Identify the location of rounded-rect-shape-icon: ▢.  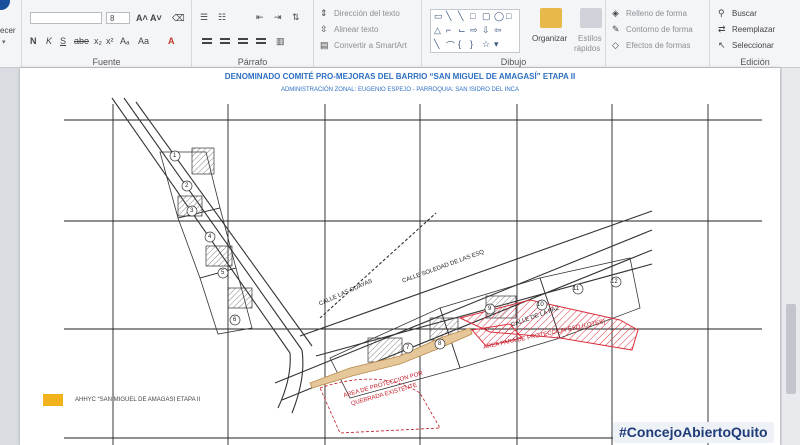
(486, 16).